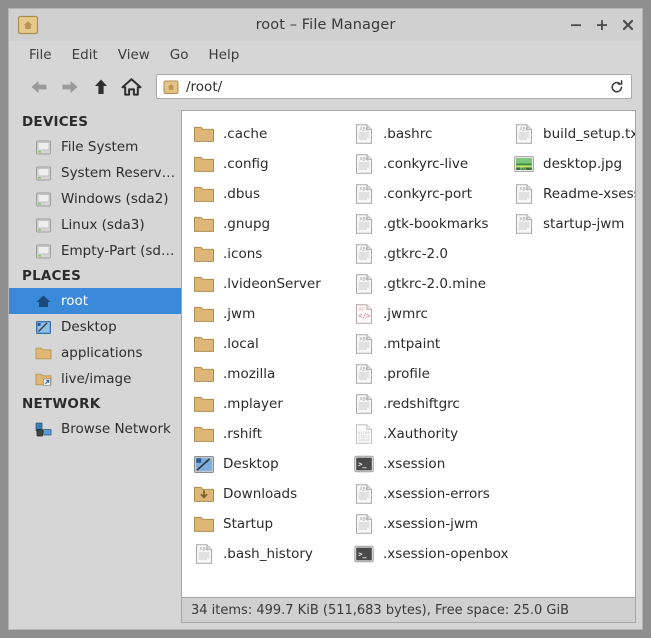 This screenshot has height=638, width=651. What do you see at coordinates (268, 404) in the screenshot?
I see `file-item: .mplayer` at bounding box center [268, 404].